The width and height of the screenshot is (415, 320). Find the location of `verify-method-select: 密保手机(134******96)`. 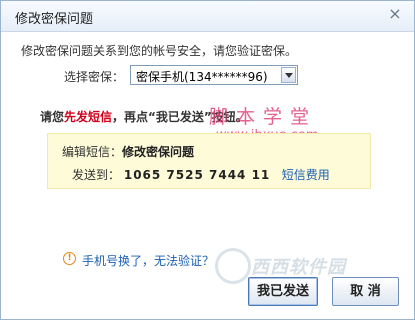

verify-method-select: 密保手机(134******96) is located at coordinates (214, 75).